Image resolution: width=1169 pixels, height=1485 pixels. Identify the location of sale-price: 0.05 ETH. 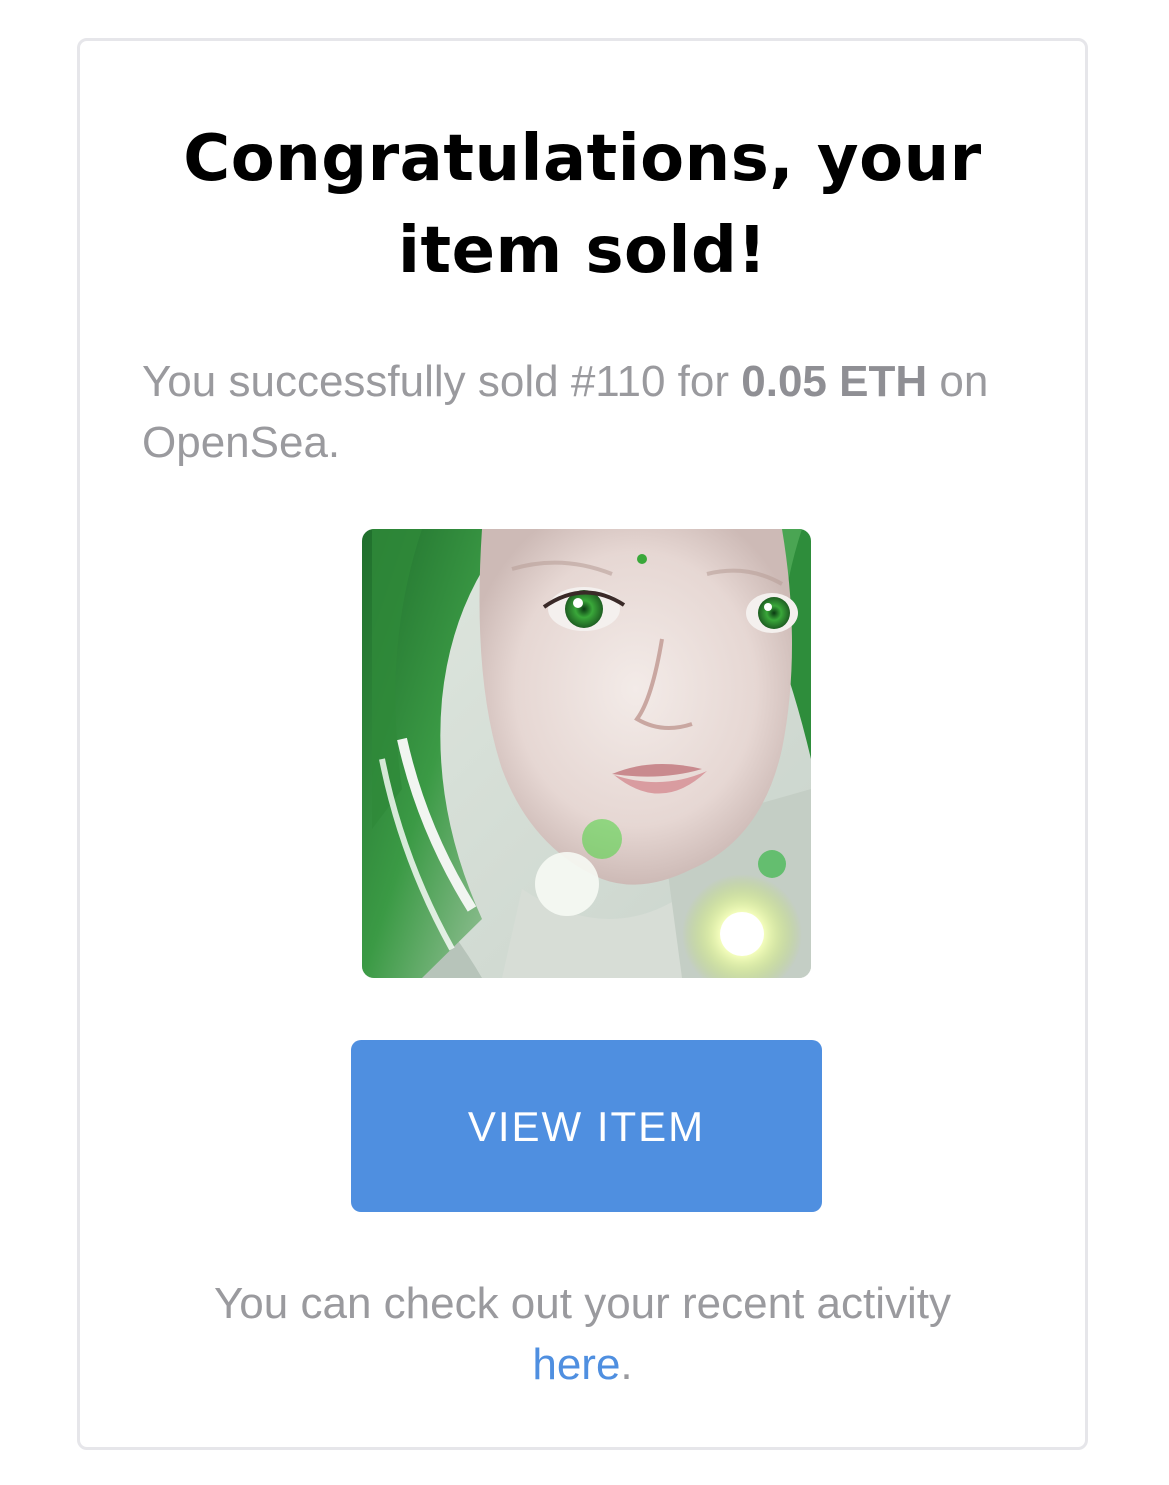
(834, 381).